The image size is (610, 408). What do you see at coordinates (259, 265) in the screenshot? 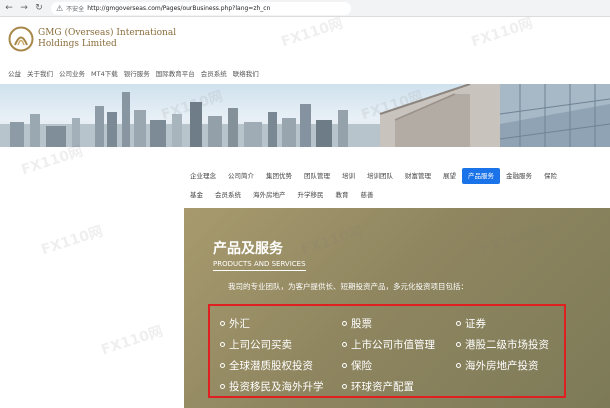
I see `products-subtitle: PRODUCTS AND SERVICES` at bounding box center [259, 265].